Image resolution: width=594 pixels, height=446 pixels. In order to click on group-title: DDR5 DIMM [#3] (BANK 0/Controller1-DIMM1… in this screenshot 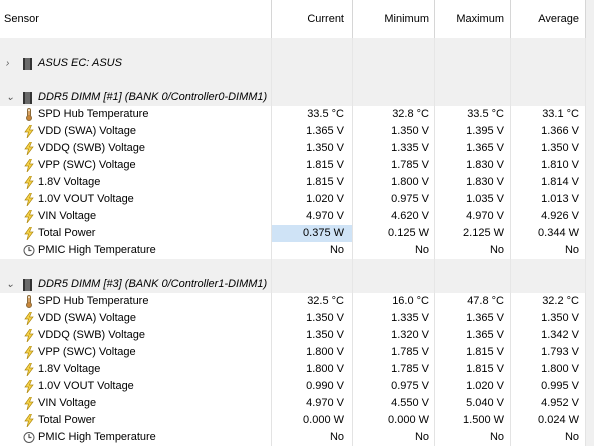, I will do `click(153, 284)`.